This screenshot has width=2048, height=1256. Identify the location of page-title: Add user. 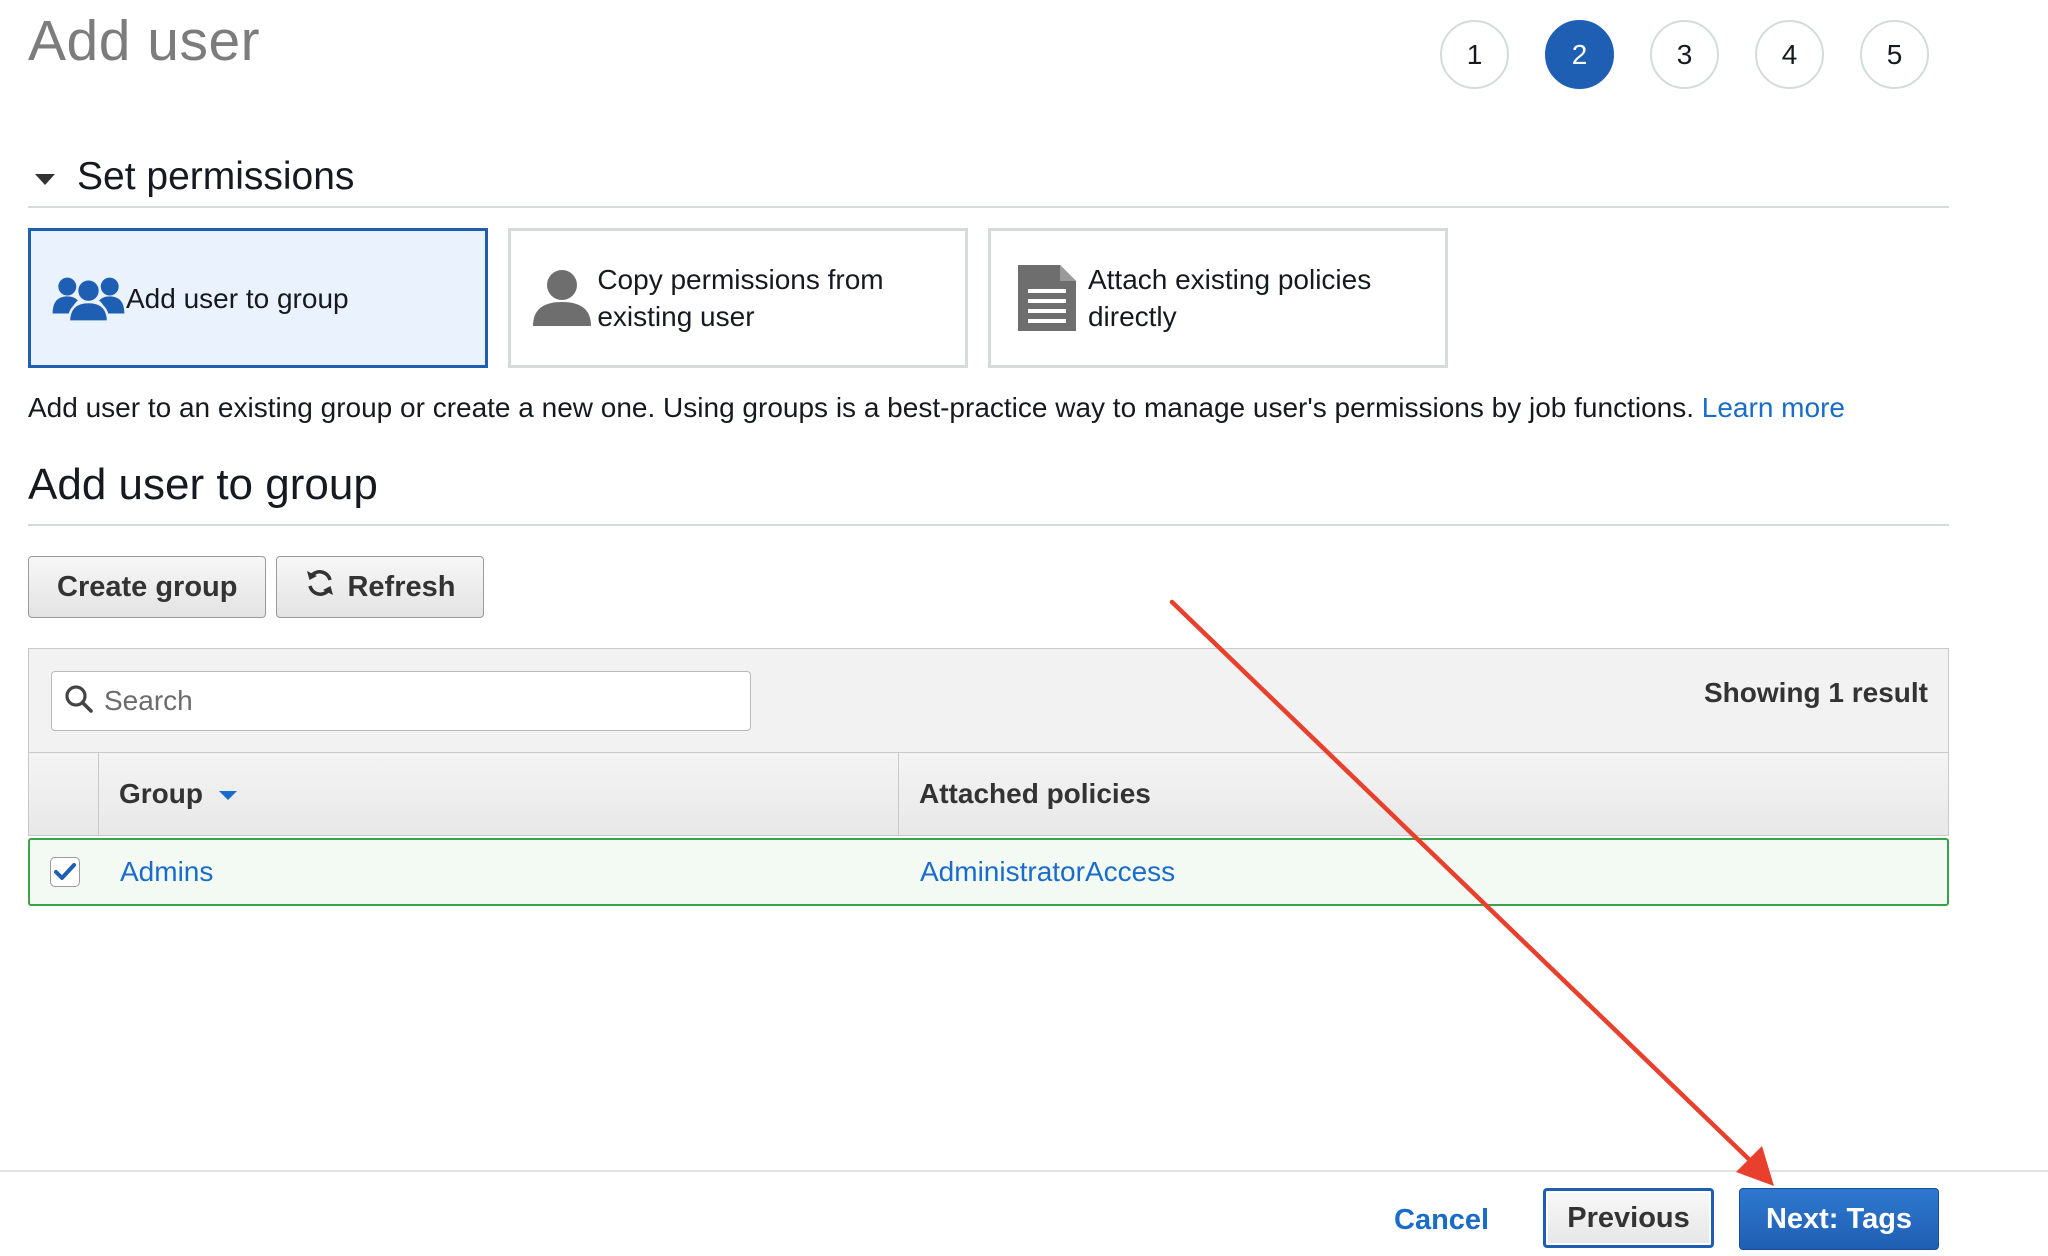
(144, 41).